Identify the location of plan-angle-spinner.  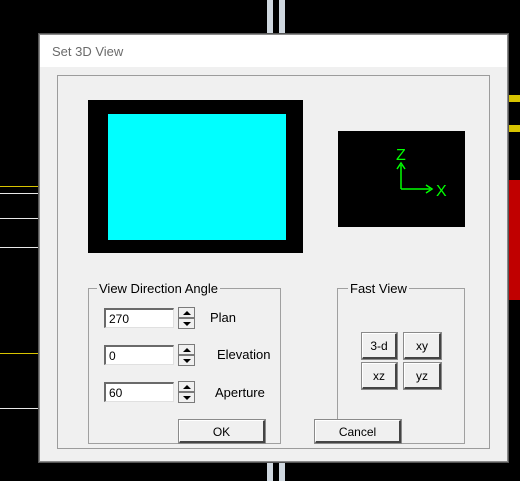
(186, 318).